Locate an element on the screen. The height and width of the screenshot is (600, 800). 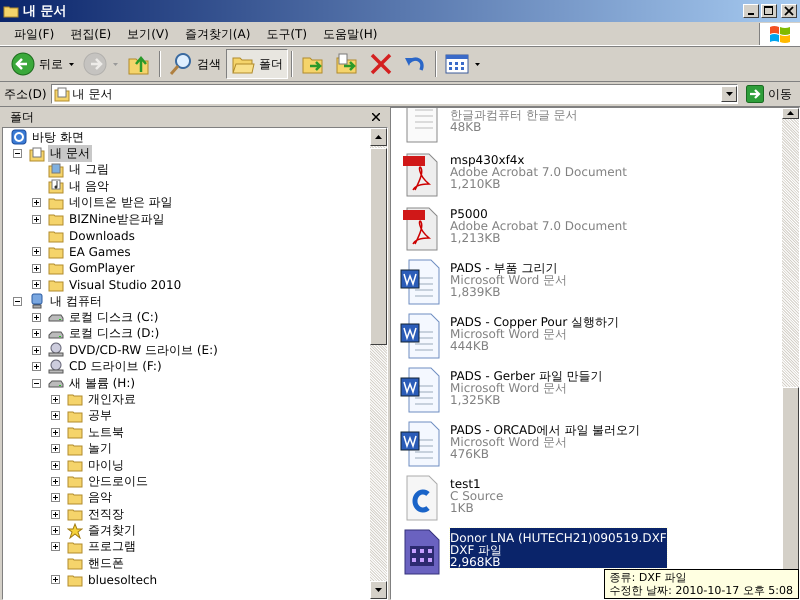
tree-item: 노트북 is located at coordinates (106, 432).